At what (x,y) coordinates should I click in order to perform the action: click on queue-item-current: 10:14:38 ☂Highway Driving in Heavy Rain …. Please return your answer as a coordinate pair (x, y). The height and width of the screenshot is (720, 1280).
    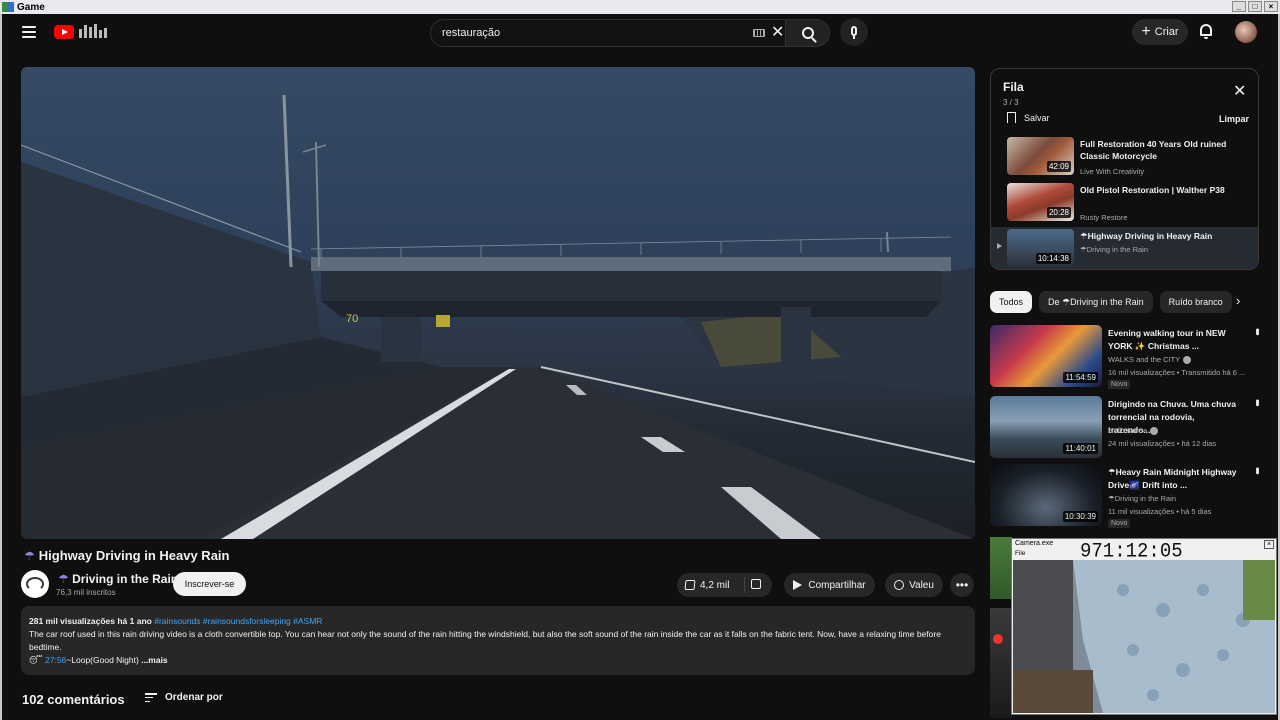
    Looking at the image, I should click on (1124, 248).